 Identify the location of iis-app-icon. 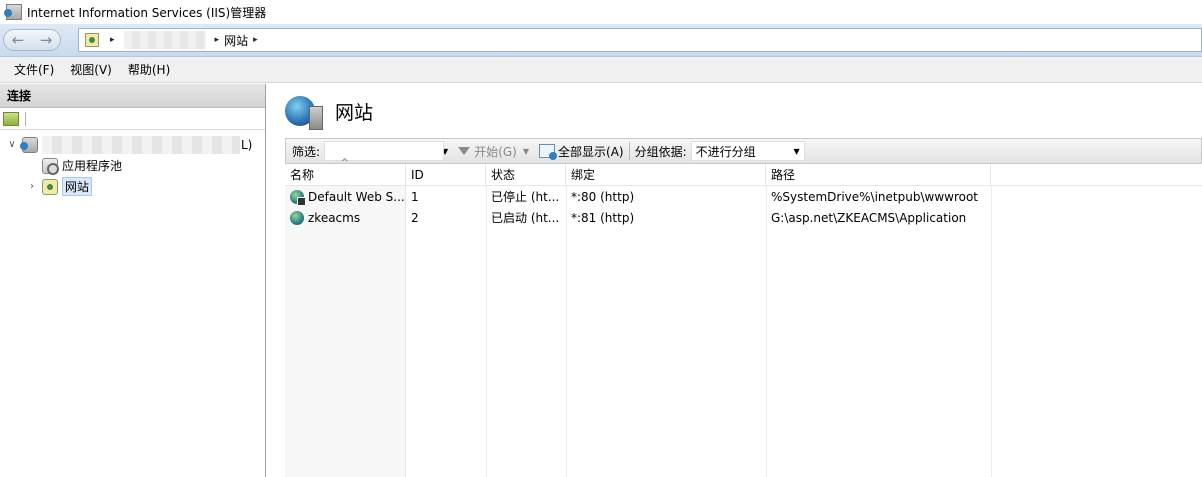
(13, 12).